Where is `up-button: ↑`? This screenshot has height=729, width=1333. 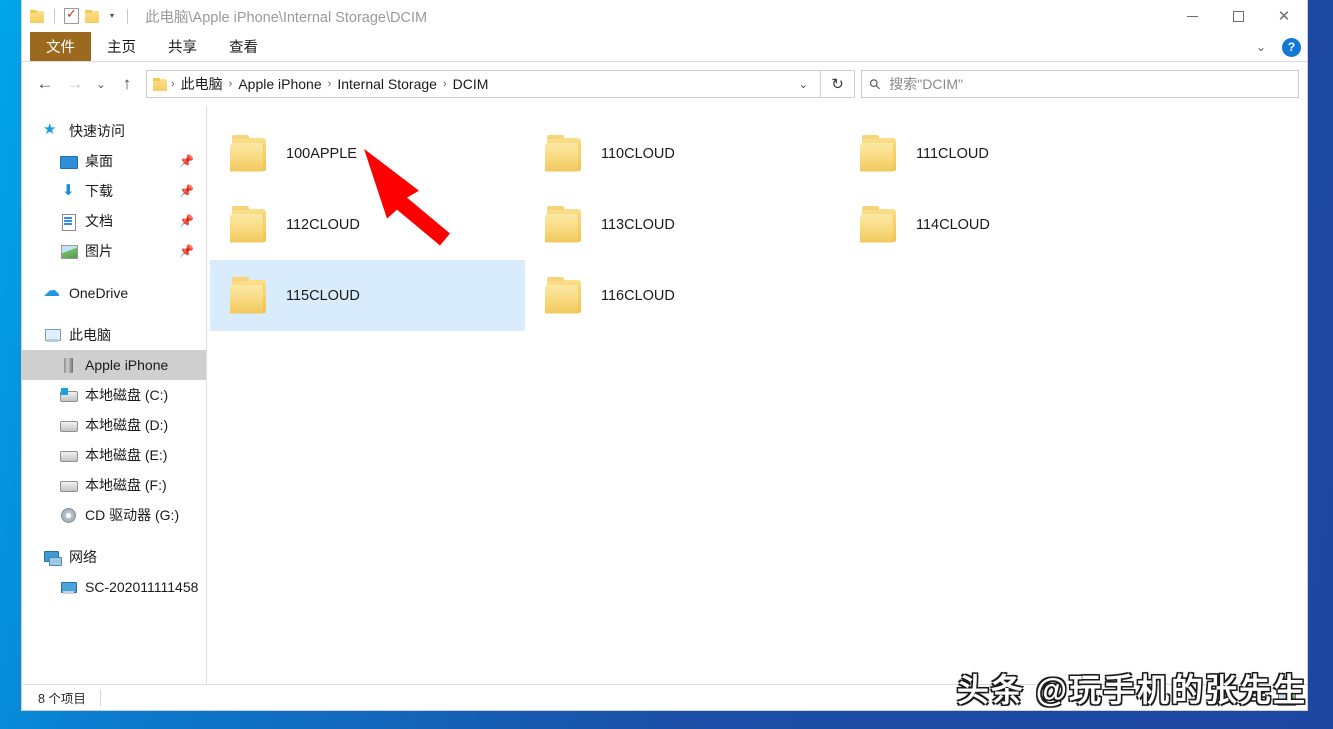
up-button: ↑ is located at coordinates (127, 84).